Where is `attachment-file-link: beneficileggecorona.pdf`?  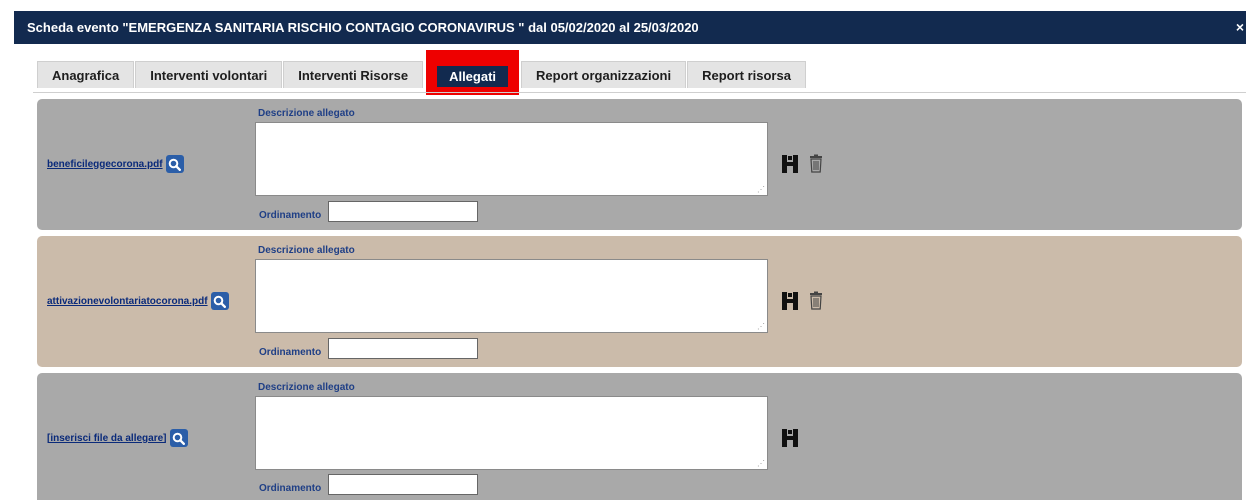 attachment-file-link: beneficileggecorona.pdf is located at coordinates (115, 164).